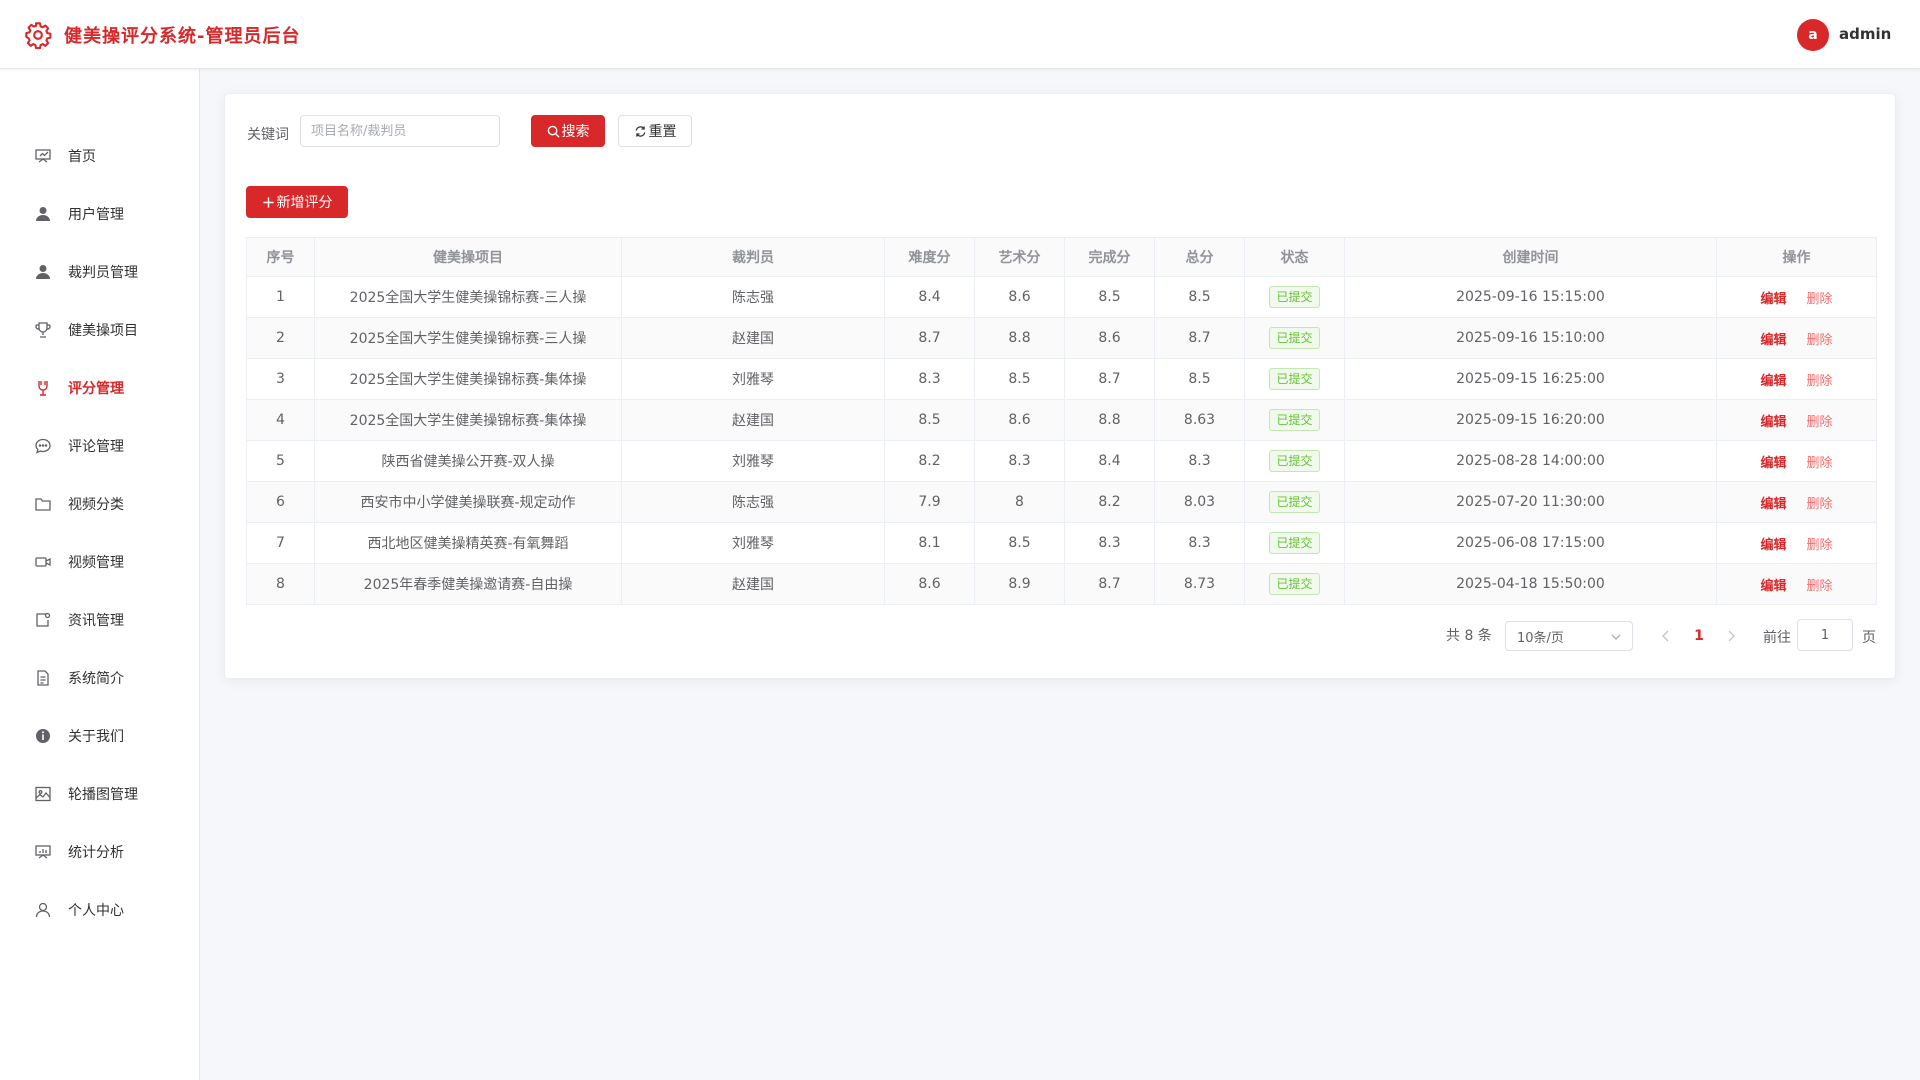 This screenshot has height=1080, width=1920. What do you see at coordinates (1019, 502) in the screenshot?
I see `cell-artistry: 8` at bounding box center [1019, 502].